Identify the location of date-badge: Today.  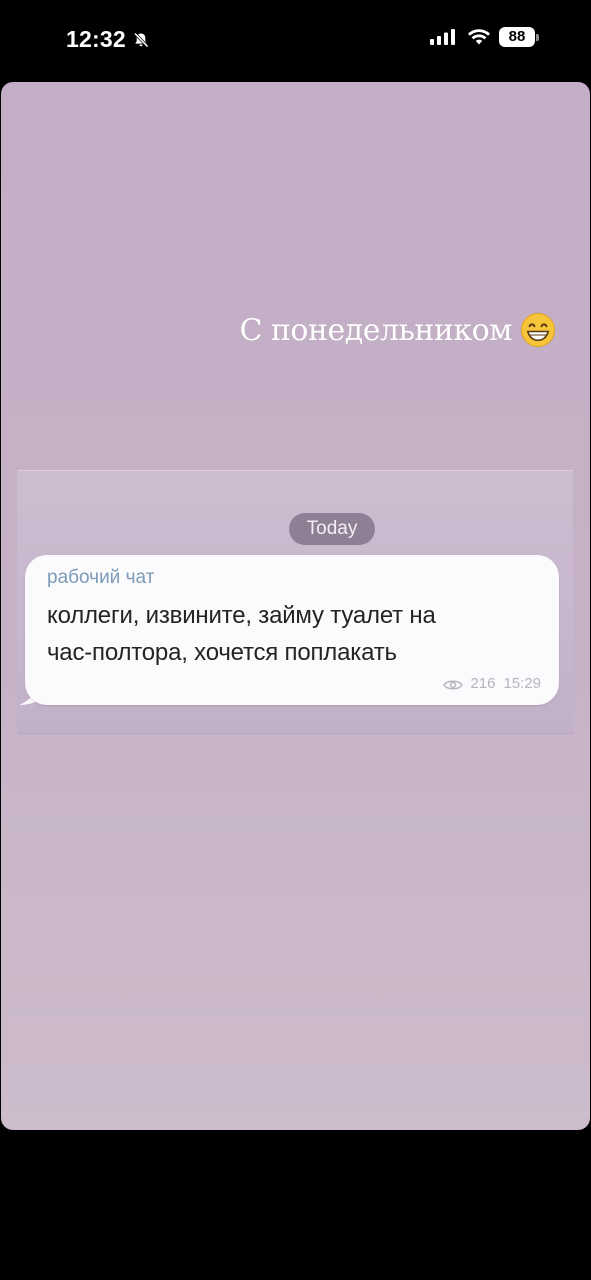
(332, 529).